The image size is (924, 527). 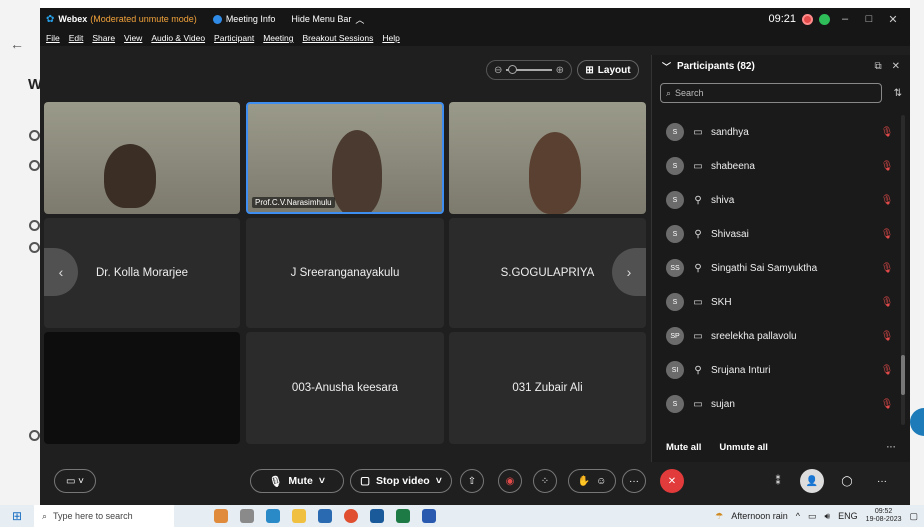 What do you see at coordinates (776, 166) in the screenshot?
I see `participant-list-item: S ▭ shabeena 🎙︎` at bounding box center [776, 166].